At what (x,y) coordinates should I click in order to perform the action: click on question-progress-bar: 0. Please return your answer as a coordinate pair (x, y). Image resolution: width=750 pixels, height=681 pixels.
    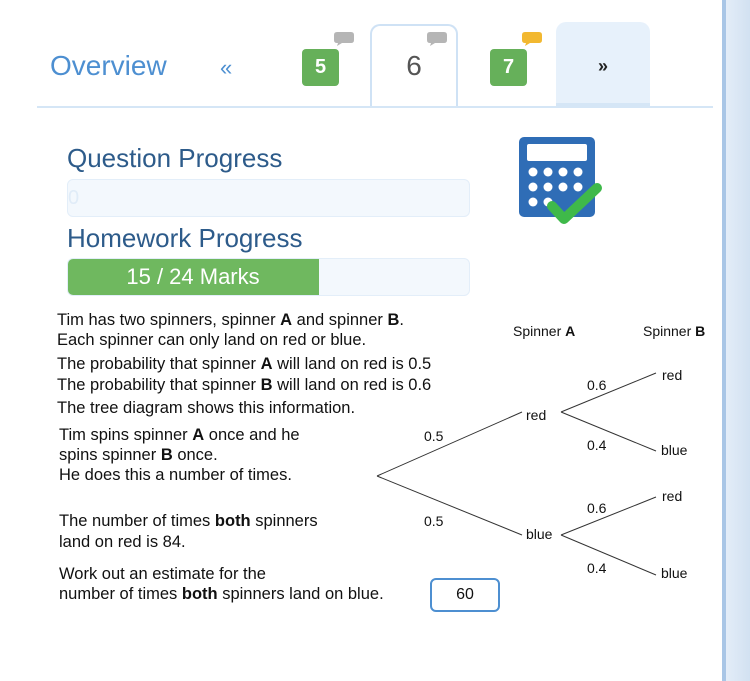
    Looking at the image, I should click on (268, 198).